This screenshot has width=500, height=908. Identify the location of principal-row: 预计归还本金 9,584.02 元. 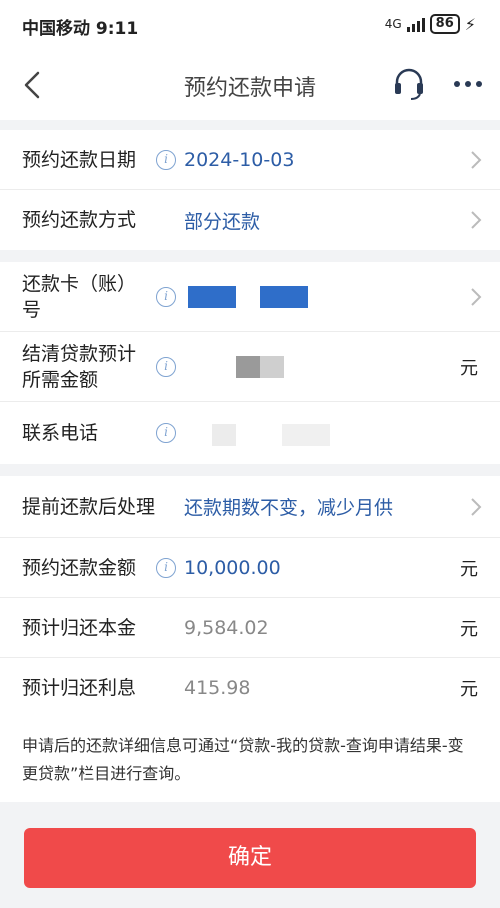
(250, 628).